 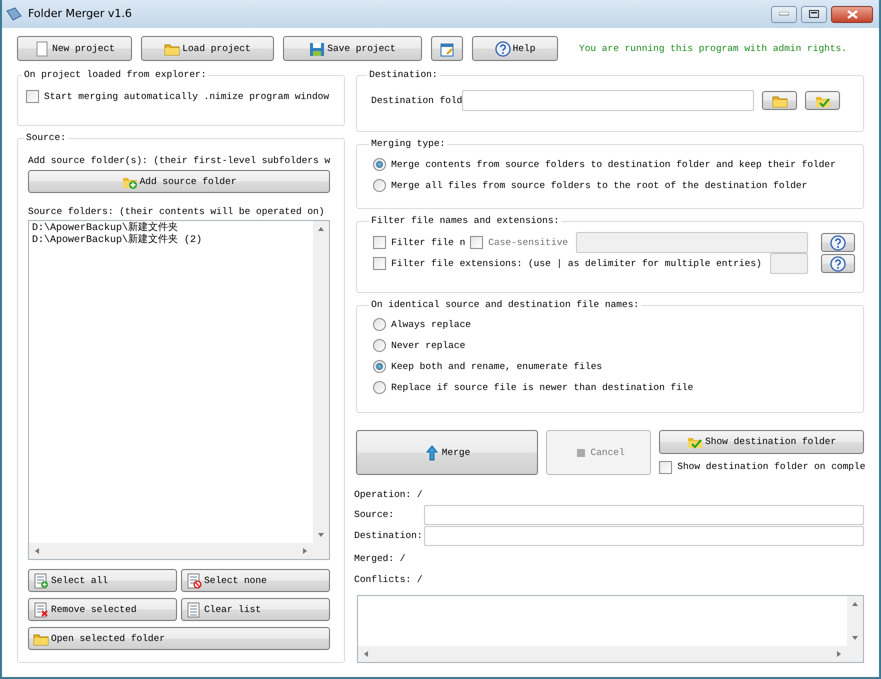 I want to click on status-label: Conflicts: /, so click(x=388, y=580).